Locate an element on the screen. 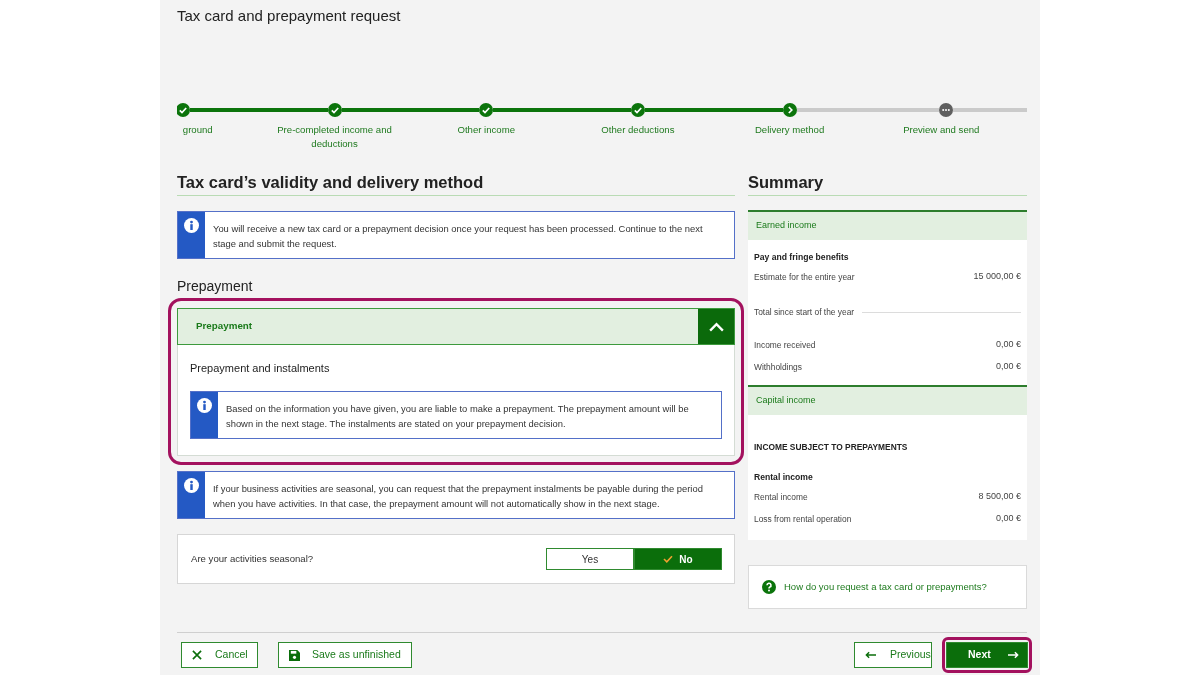 The image size is (1200, 675). next-button: Next is located at coordinates (987, 655).